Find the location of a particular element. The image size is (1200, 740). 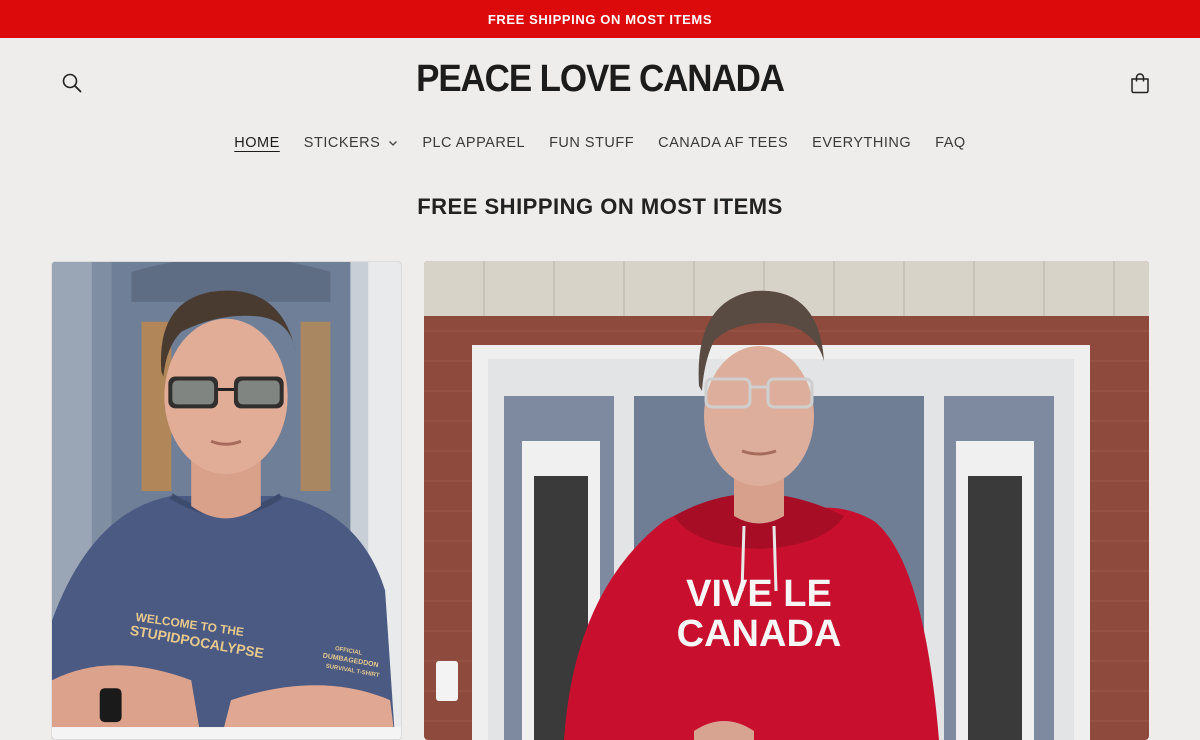

hoodie-text-line2: CANADA is located at coordinates (759, 634).